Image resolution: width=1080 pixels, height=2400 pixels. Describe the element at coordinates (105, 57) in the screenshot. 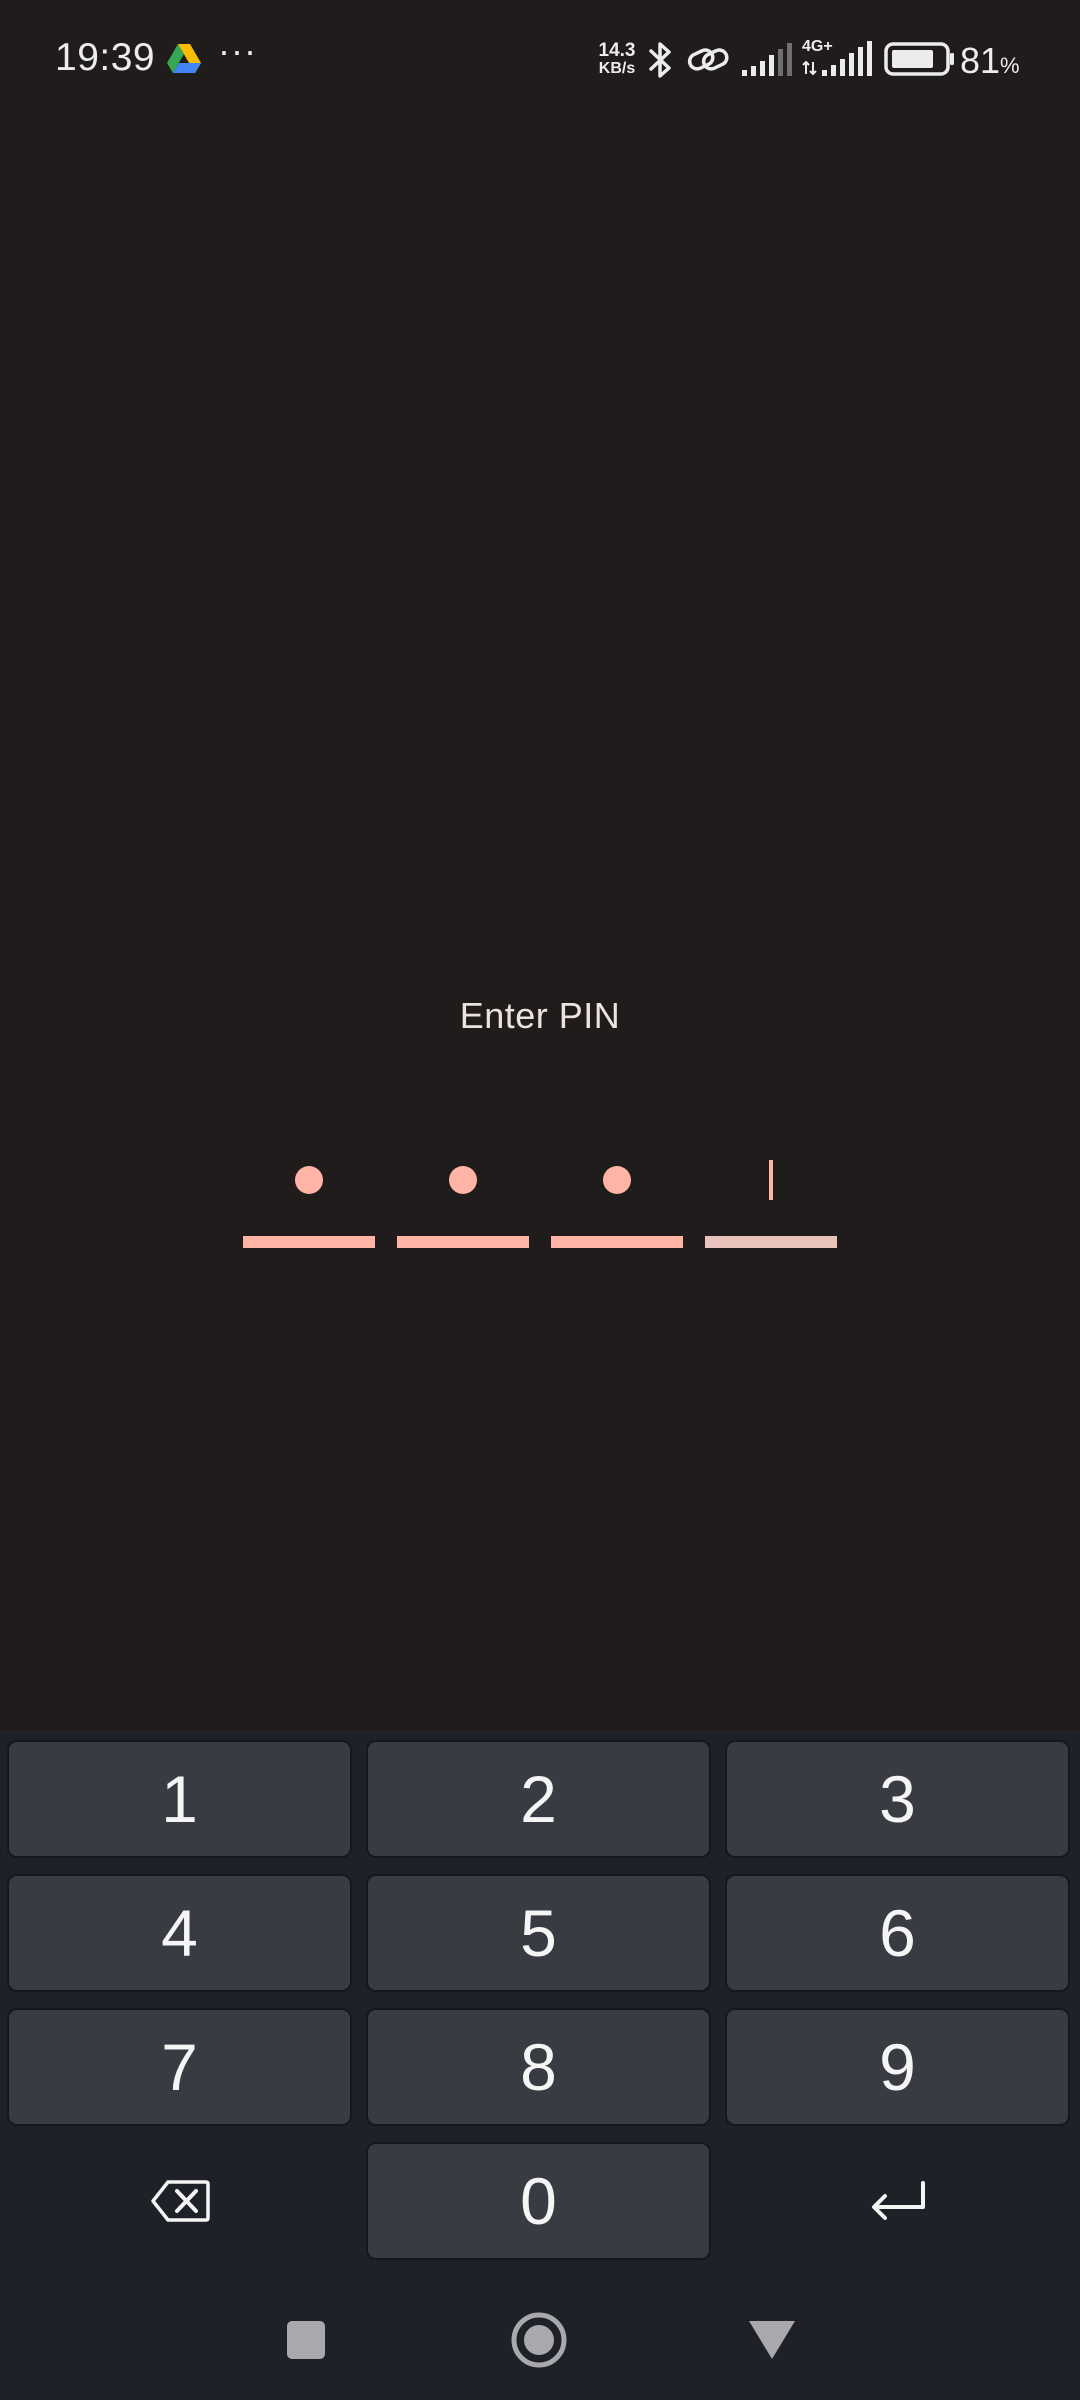

I see `status-time: 19:39` at that location.